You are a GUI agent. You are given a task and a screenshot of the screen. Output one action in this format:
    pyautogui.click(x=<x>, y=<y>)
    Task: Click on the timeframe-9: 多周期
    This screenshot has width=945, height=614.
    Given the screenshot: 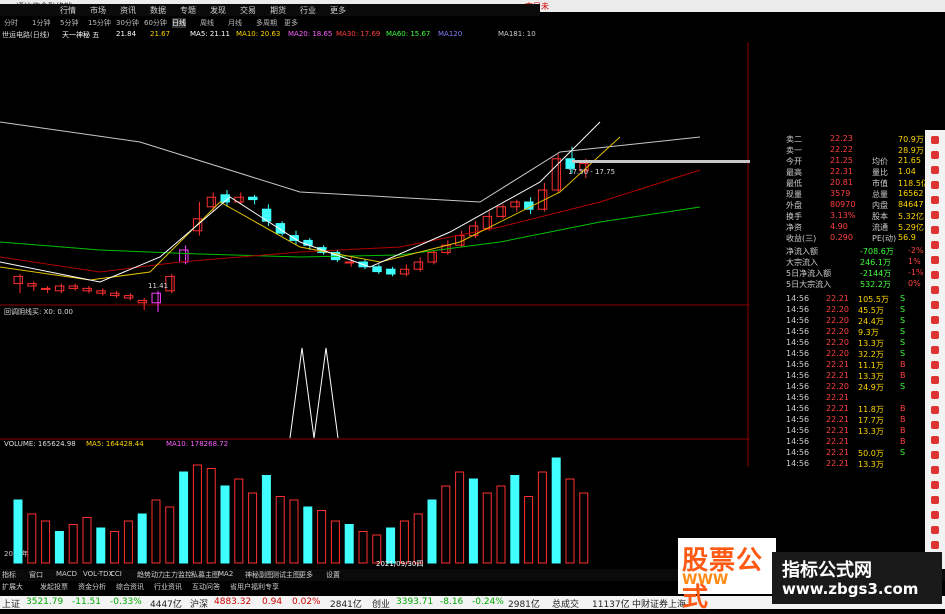 What is the action you would take?
    pyautogui.click(x=266, y=23)
    